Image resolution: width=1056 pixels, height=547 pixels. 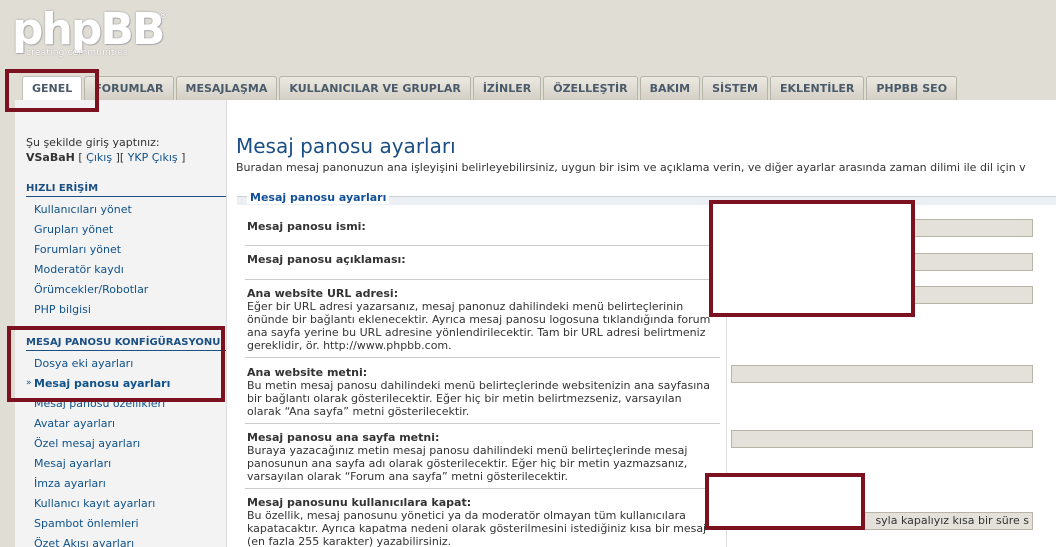 What do you see at coordinates (62, 309) in the screenshot?
I see `sidebar-item-php-info: PHP bilgisi` at bounding box center [62, 309].